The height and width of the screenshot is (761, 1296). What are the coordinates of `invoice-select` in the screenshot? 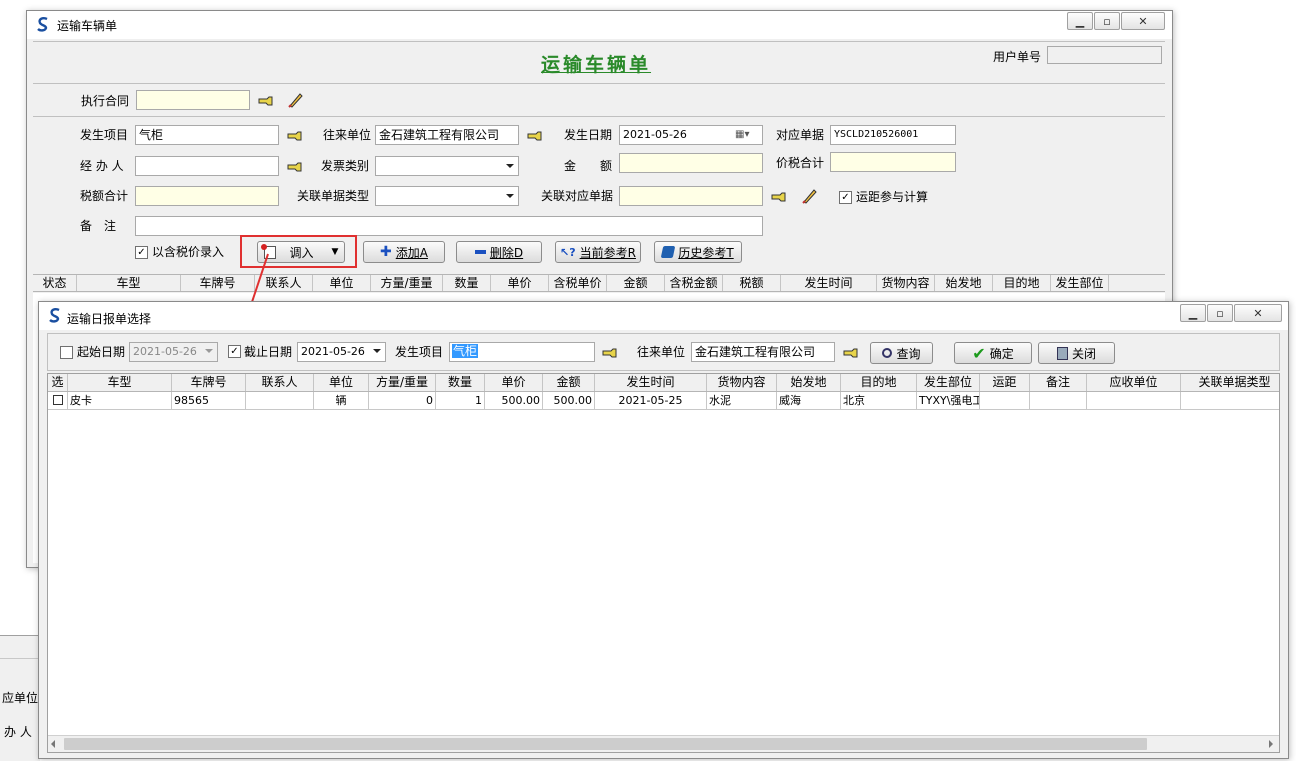 It's located at (447, 166).